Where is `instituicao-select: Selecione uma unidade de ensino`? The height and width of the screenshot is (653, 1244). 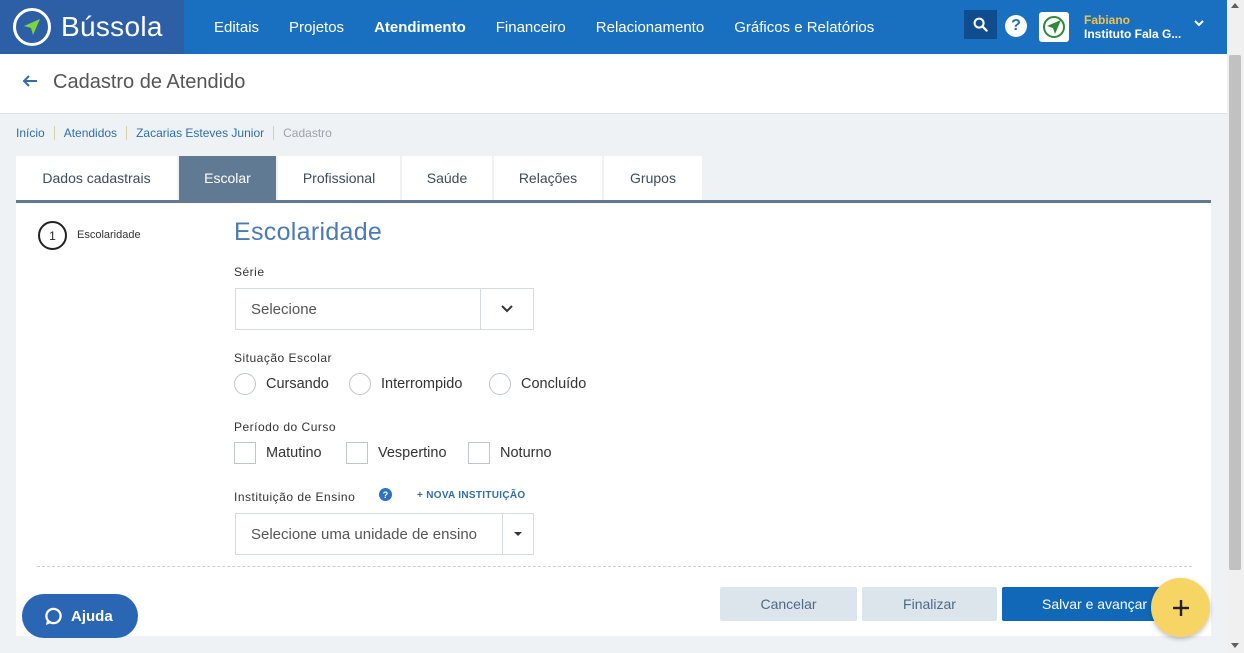 instituicao-select: Selecione uma unidade de ensino is located at coordinates (384, 534).